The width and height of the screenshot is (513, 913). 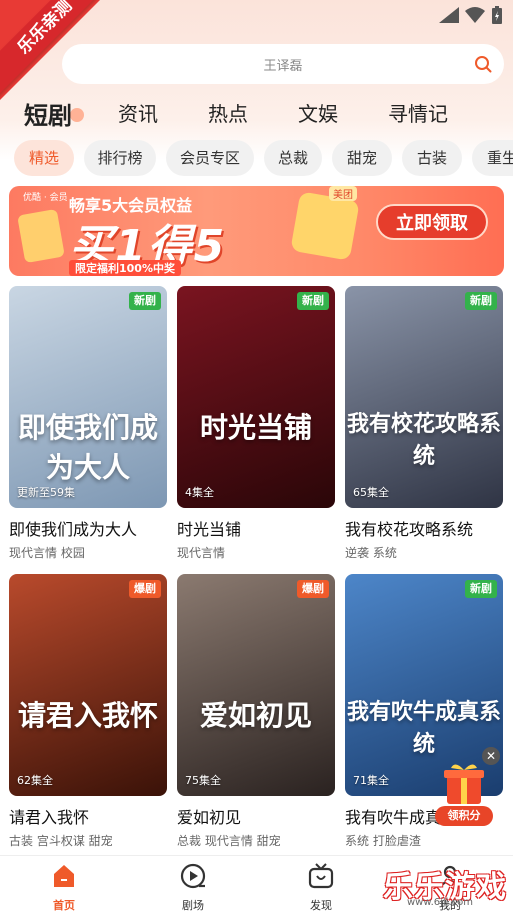 What do you see at coordinates (256, 231) in the screenshot?
I see `promo-banner: 优酷 · 会员 美团 畅享5大会员权益 买1得5 限定福利100%中奖 立即领取` at bounding box center [256, 231].